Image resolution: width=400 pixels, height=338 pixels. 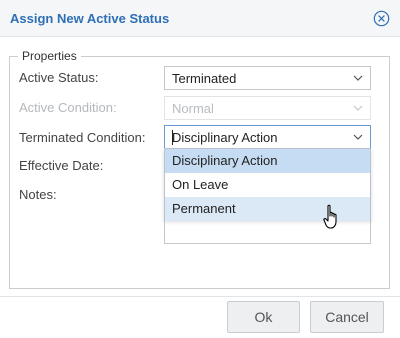 I want to click on active-condition-label: Active Condition:, so click(x=68, y=107).